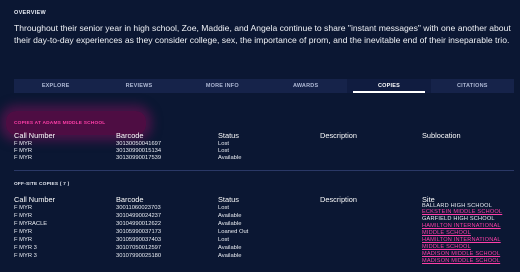 The height and width of the screenshot is (272, 520). Describe the element at coordinates (461, 254) in the screenshot. I see `offsite-row-6-site-link: MADISON MIDDLE SCHOOL` at that location.